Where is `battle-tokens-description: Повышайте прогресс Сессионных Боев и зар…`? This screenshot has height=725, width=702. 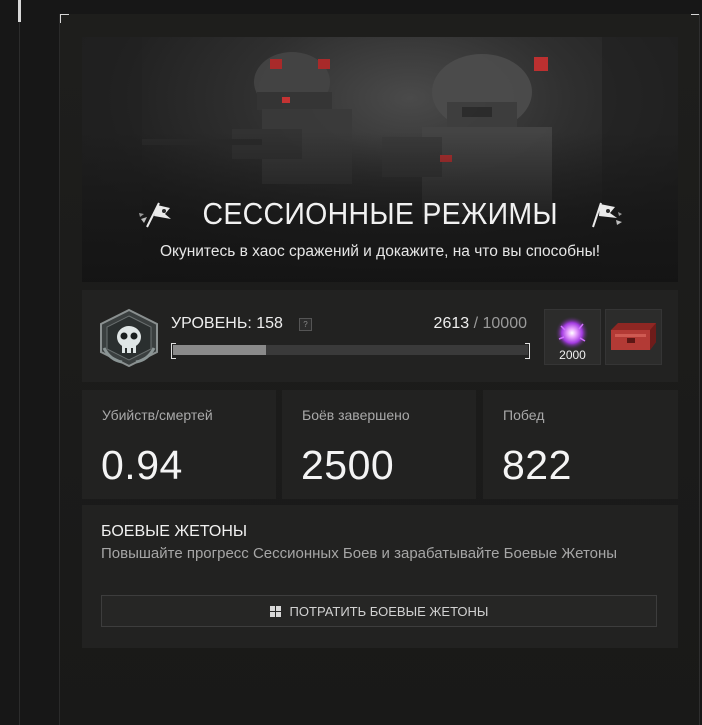
battle-tokens-description: Повышайте прогресс Сессионных Боев и зар… is located at coordinates (359, 553).